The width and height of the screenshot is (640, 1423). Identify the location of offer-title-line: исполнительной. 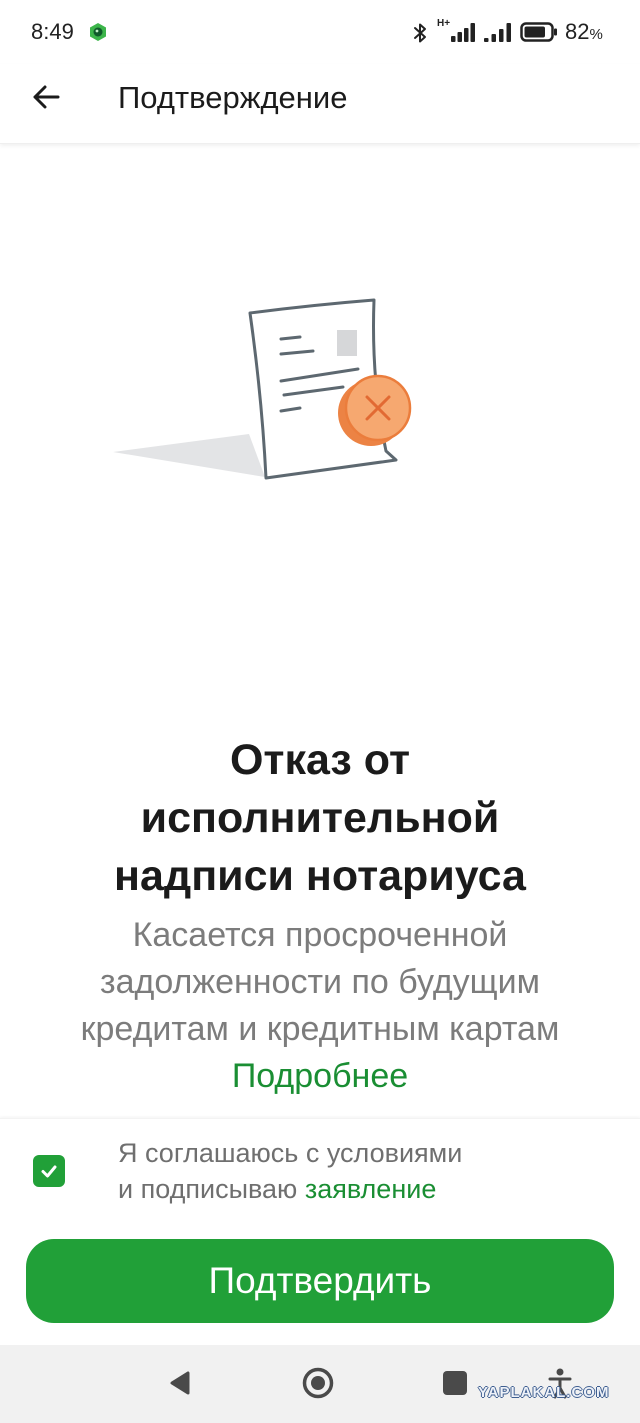
(320, 818).